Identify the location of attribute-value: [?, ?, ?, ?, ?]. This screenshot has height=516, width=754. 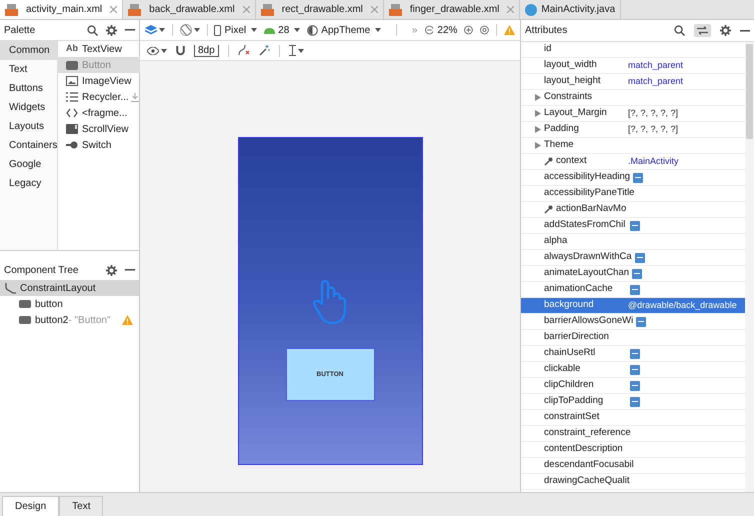
(653, 129).